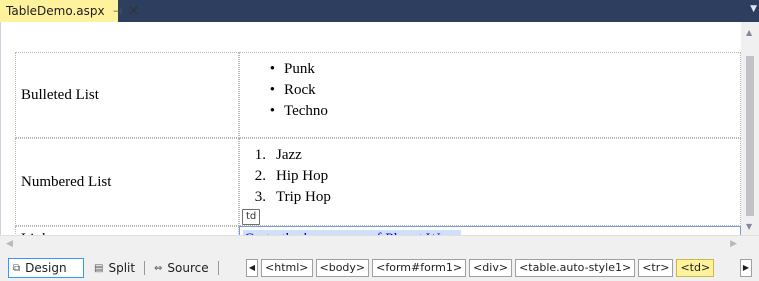 The image size is (759, 281). What do you see at coordinates (733, 244) in the screenshot?
I see `scroll-right-icon: ▶` at bounding box center [733, 244].